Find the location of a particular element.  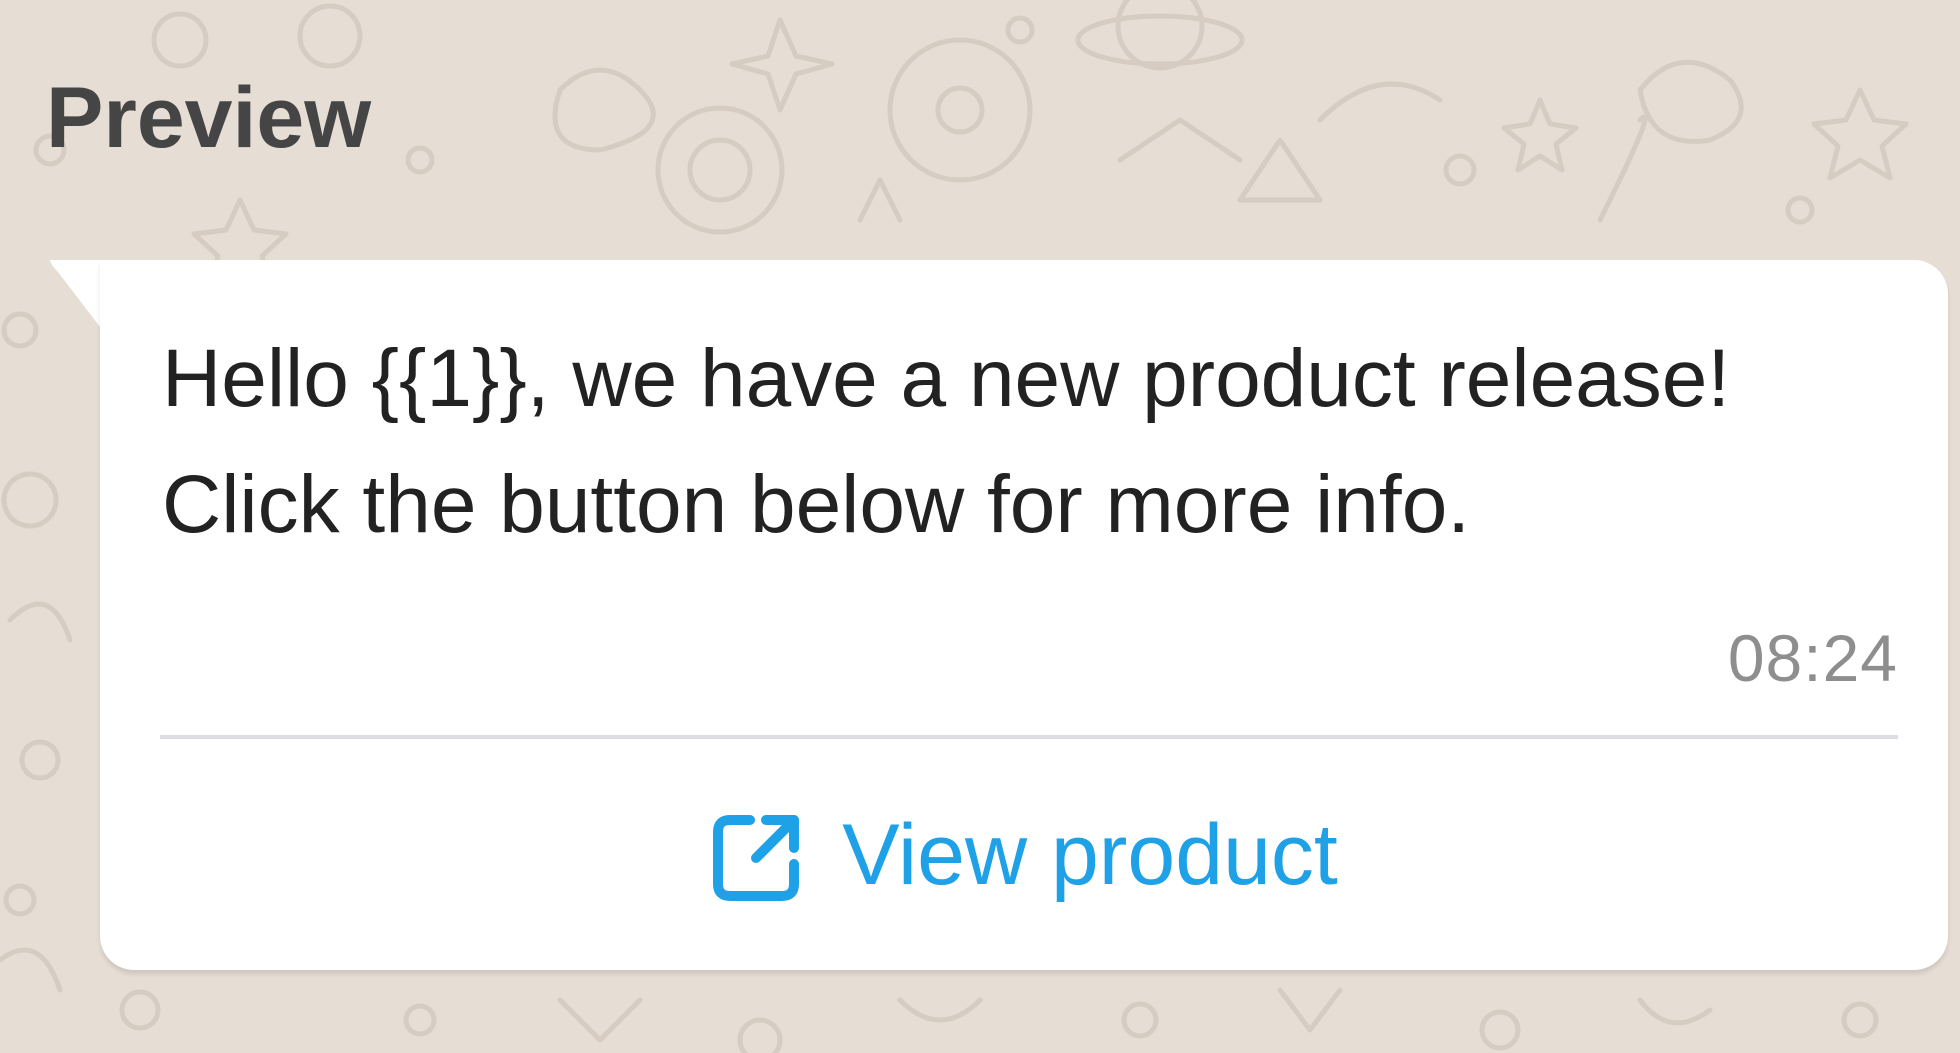

preview-title: Preview is located at coordinates (209, 118).